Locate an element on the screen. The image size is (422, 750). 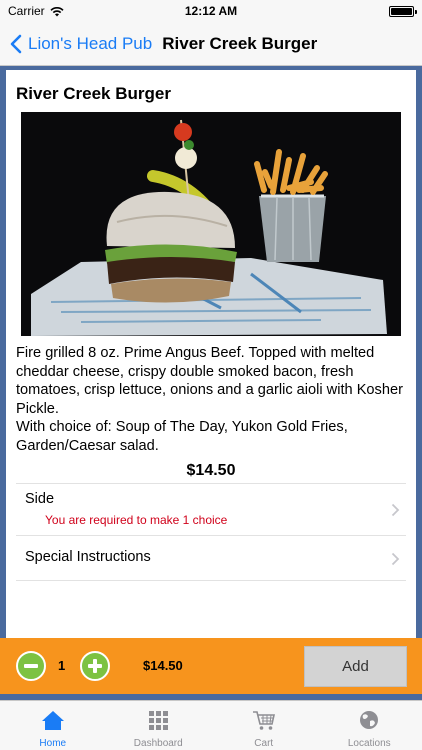
quantity-value: 1 is located at coordinates (62, 665).